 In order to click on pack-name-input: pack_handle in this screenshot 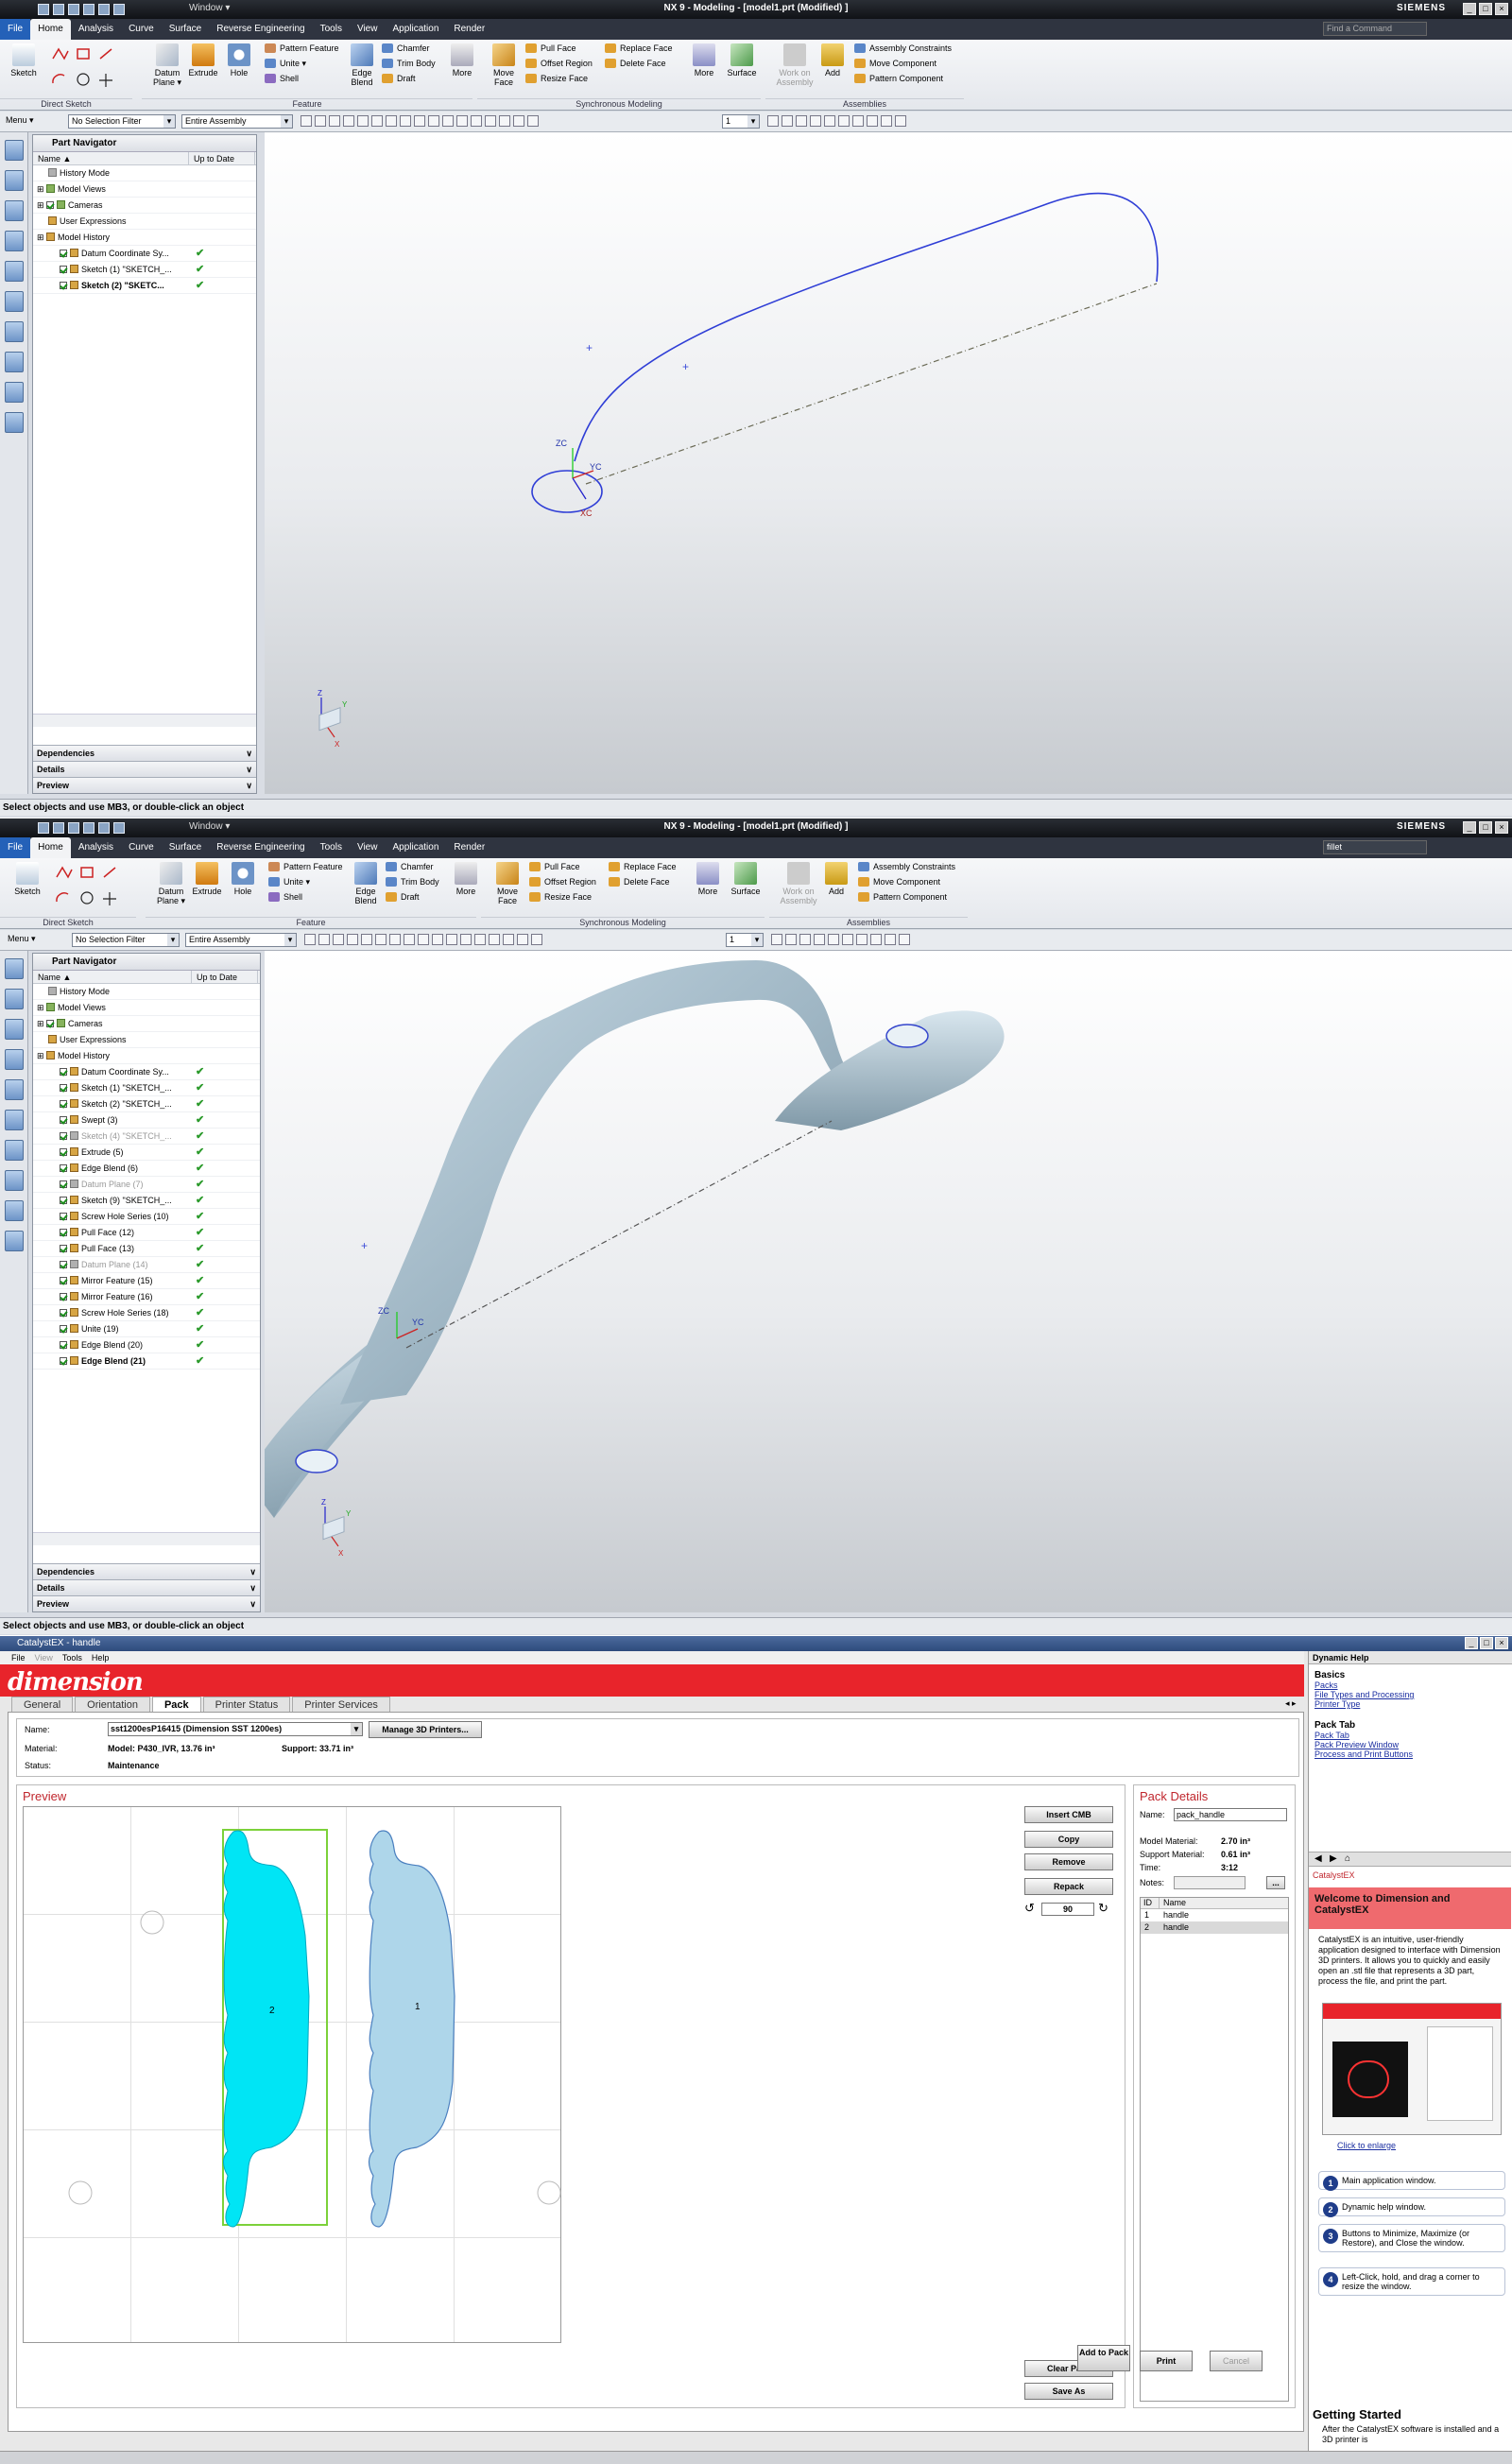, I will do `click(1230, 1814)`.